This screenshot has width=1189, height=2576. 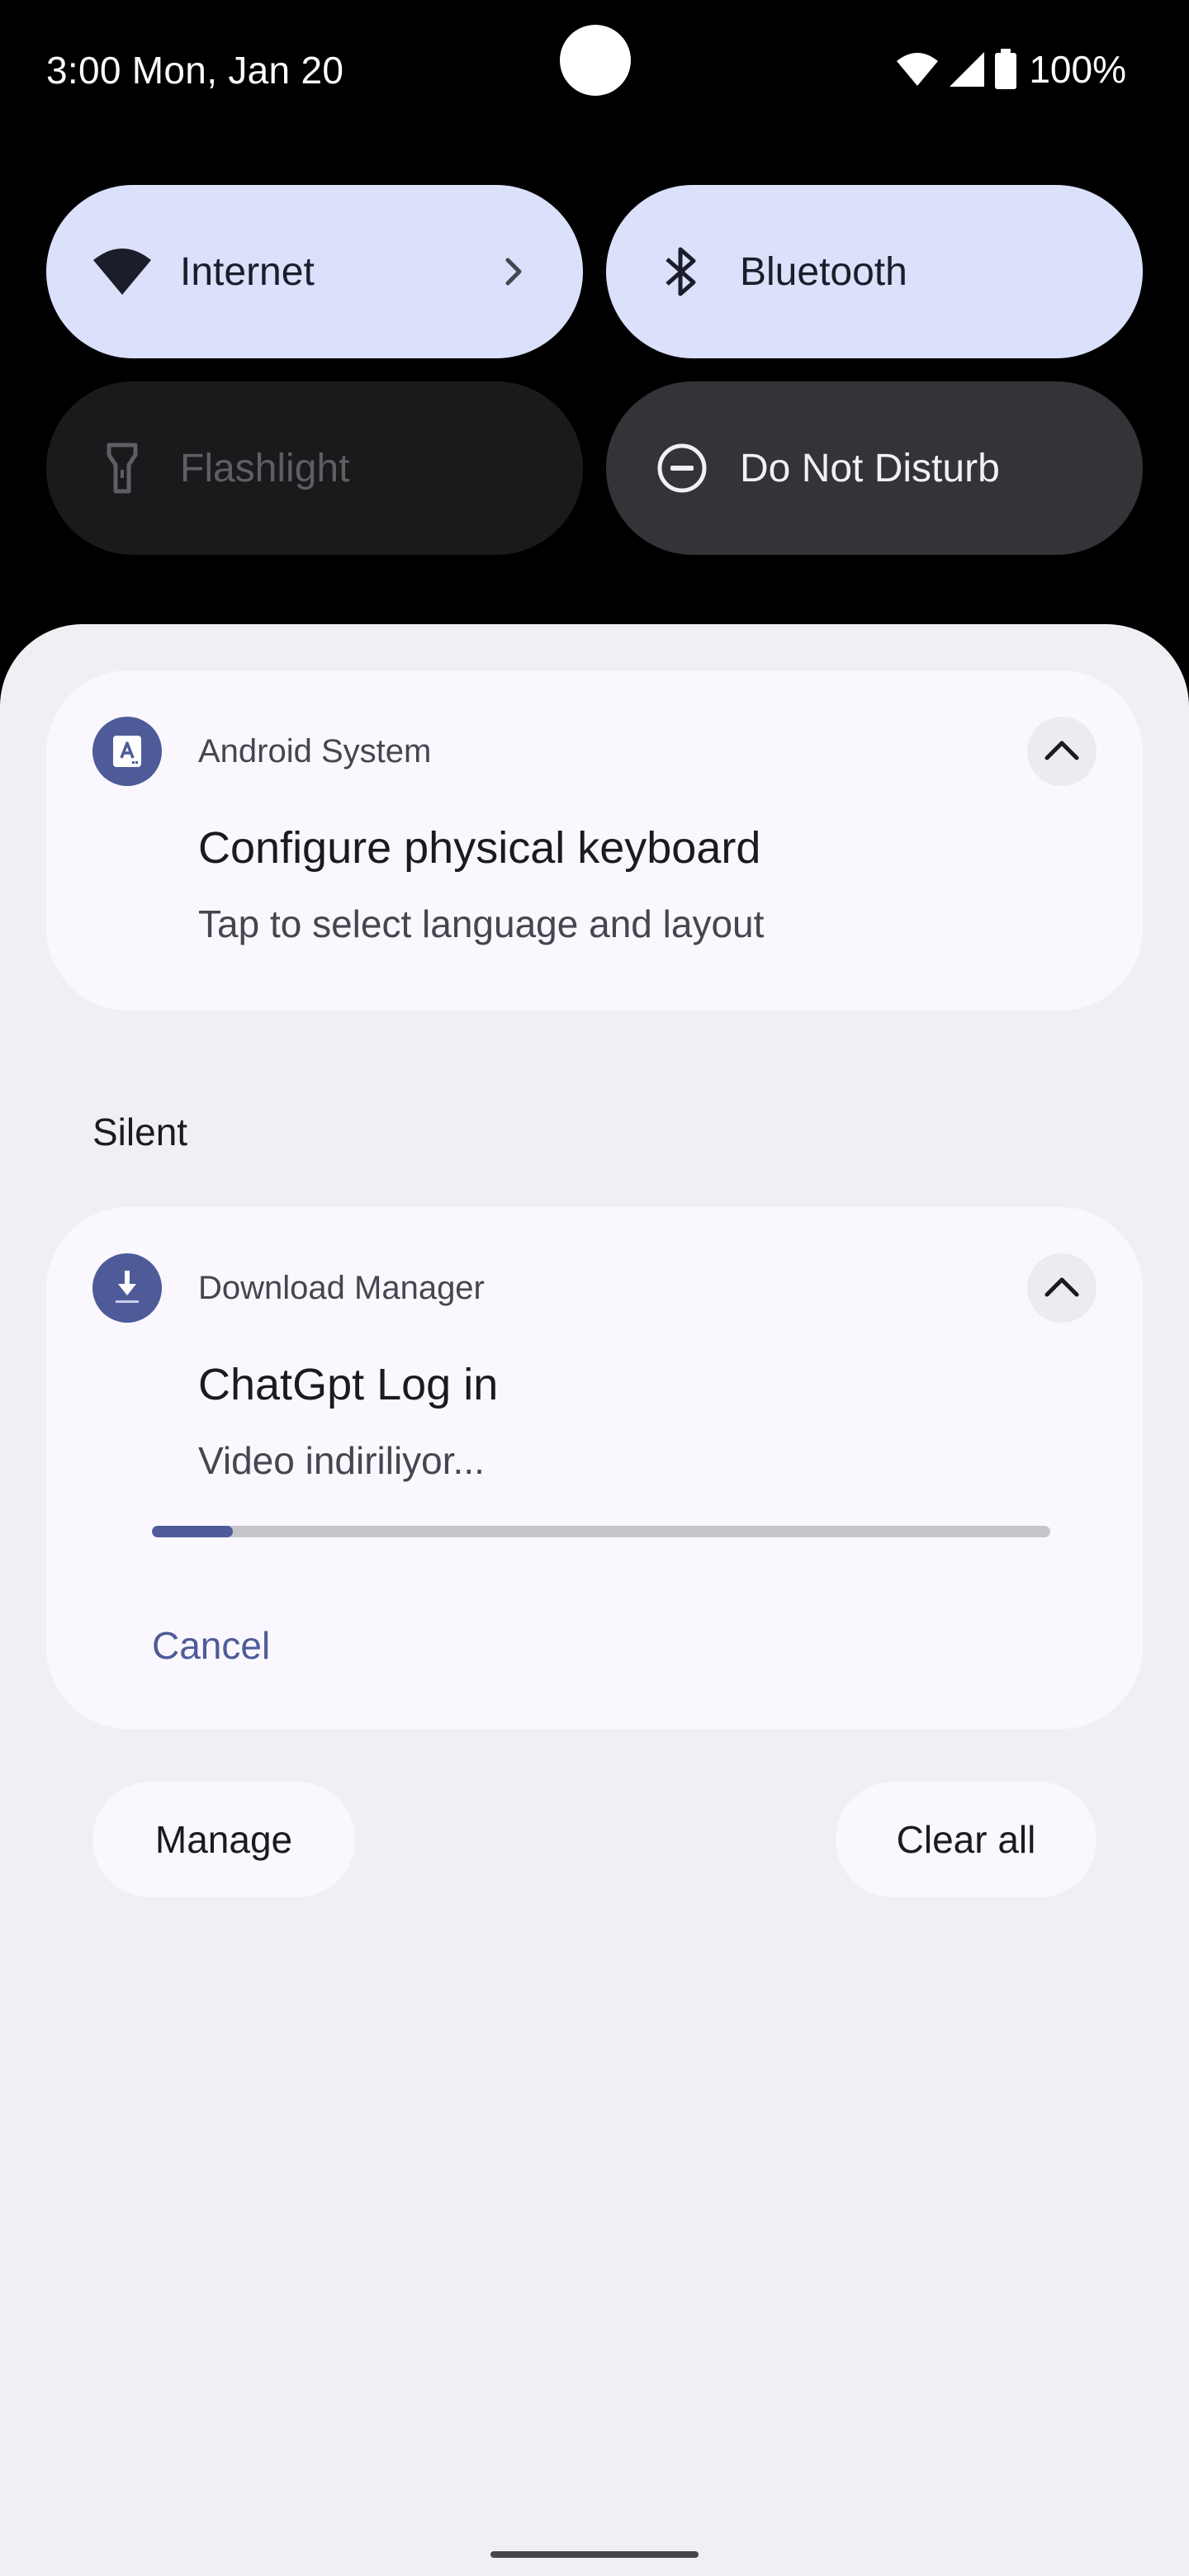 What do you see at coordinates (823, 271) in the screenshot?
I see `bluetooth-tile-label: Bluetooth` at bounding box center [823, 271].